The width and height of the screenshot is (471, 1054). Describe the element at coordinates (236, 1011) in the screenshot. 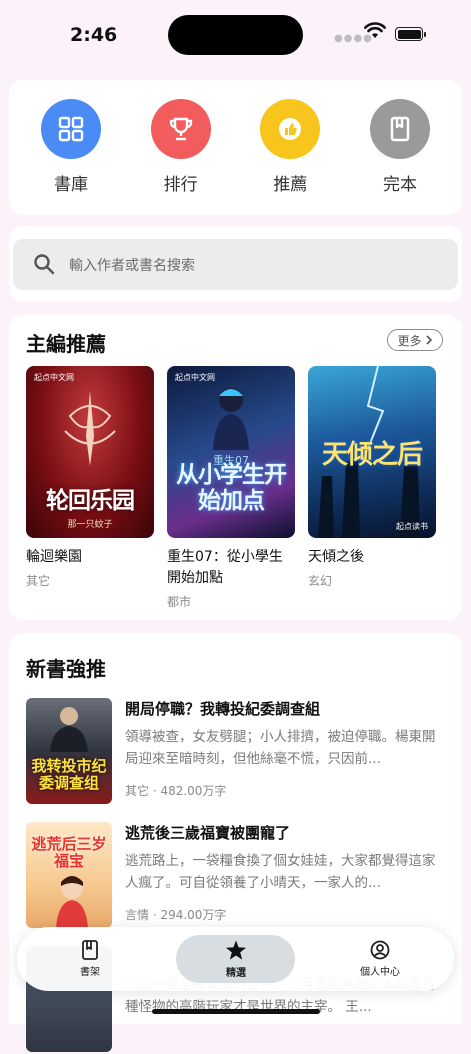

I see `home-indicator` at that location.